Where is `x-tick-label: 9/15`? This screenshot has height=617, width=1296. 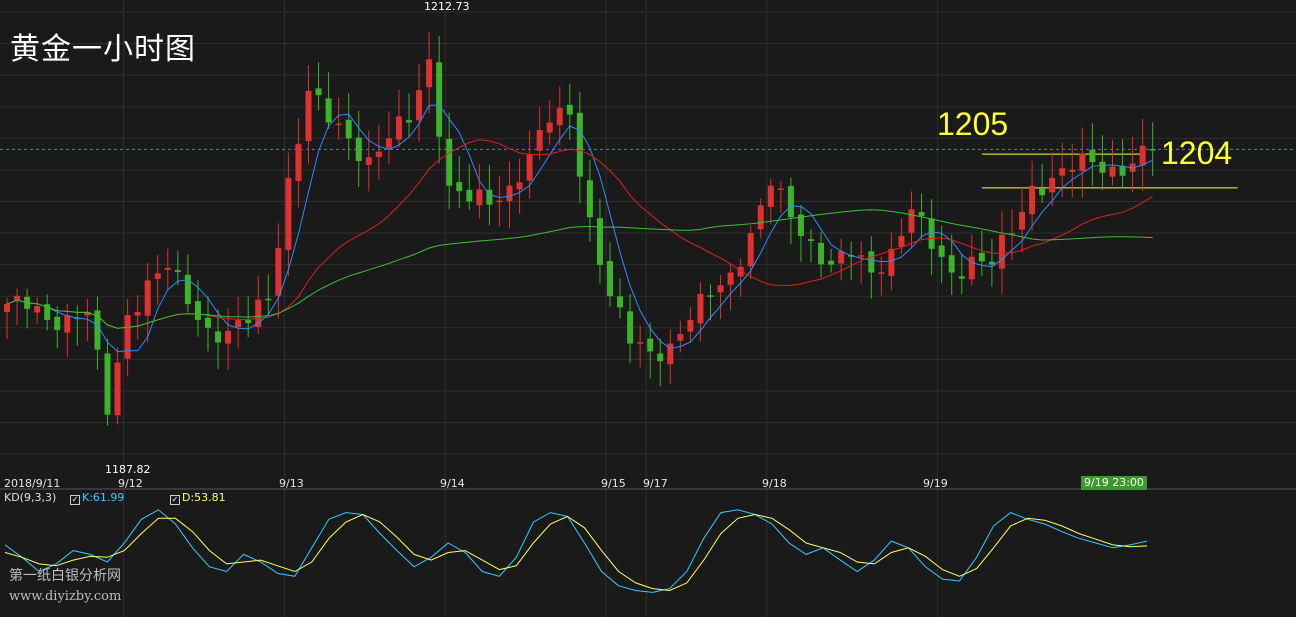
x-tick-label: 9/15 is located at coordinates (613, 483).